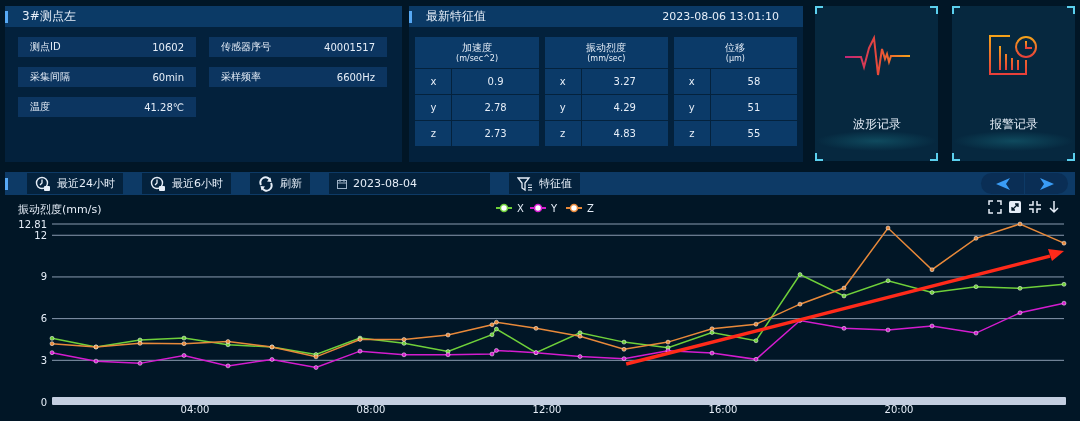  What do you see at coordinates (876, 83) in the screenshot?
I see `record-card: 波形记录` at bounding box center [876, 83].